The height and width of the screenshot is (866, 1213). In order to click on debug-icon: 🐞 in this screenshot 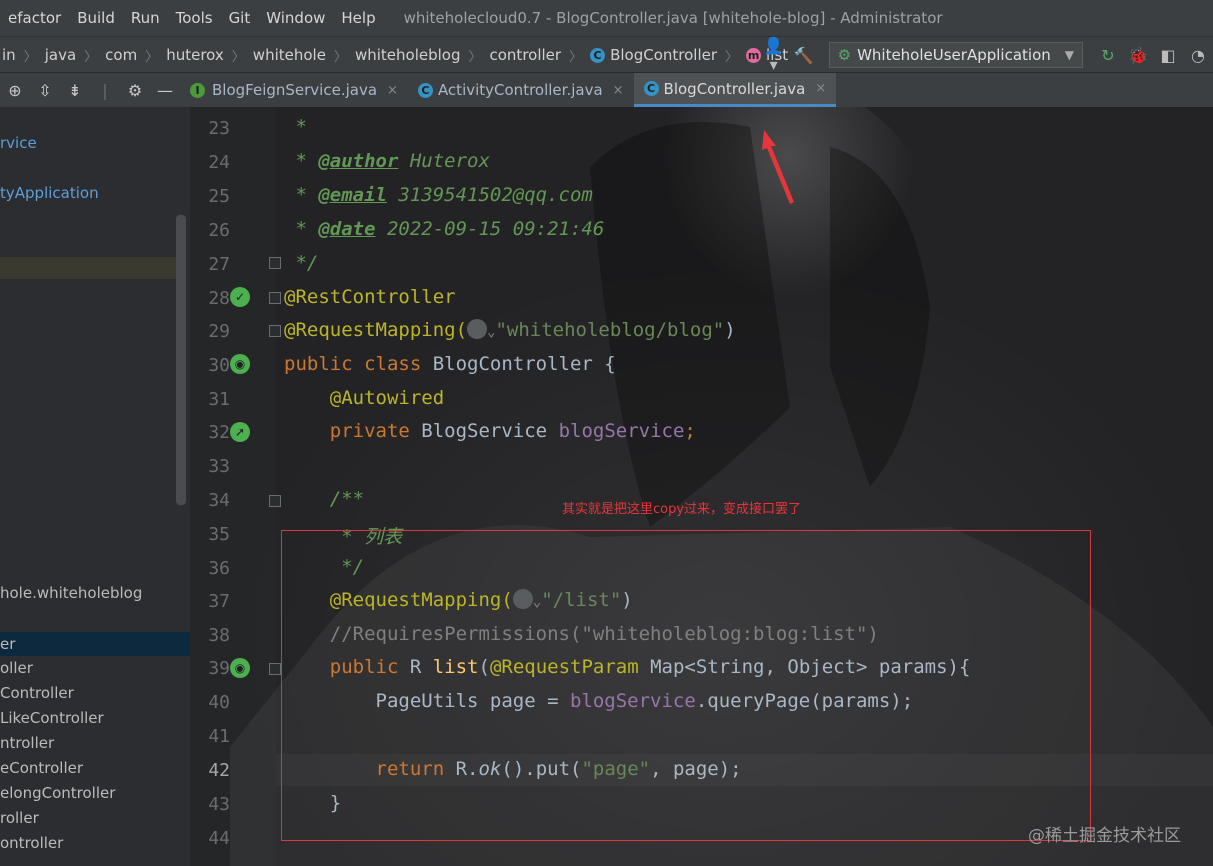, I will do `click(1138, 55)`.